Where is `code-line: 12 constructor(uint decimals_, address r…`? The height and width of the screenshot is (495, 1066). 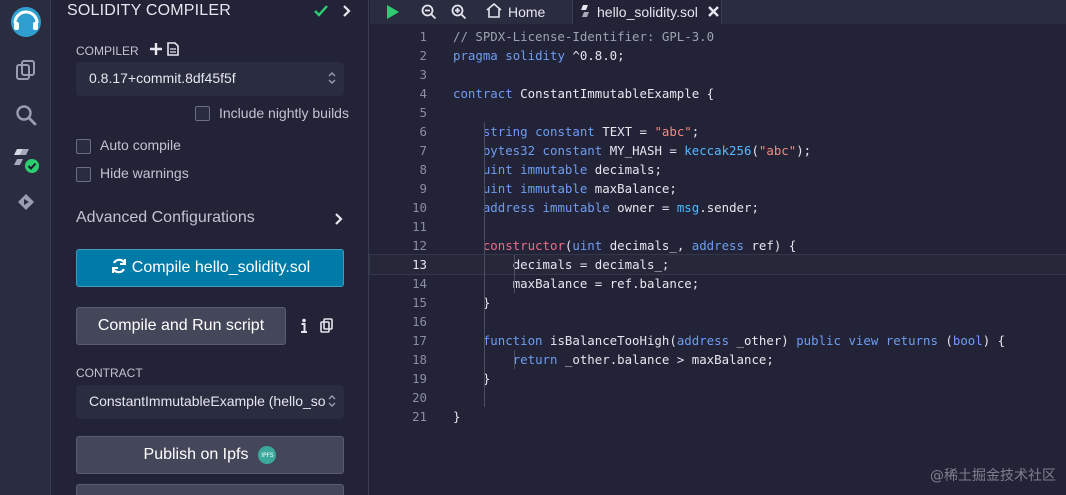 code-line: 12 constructor(uint decimals_, address r… is located at coordinates (718, 245).